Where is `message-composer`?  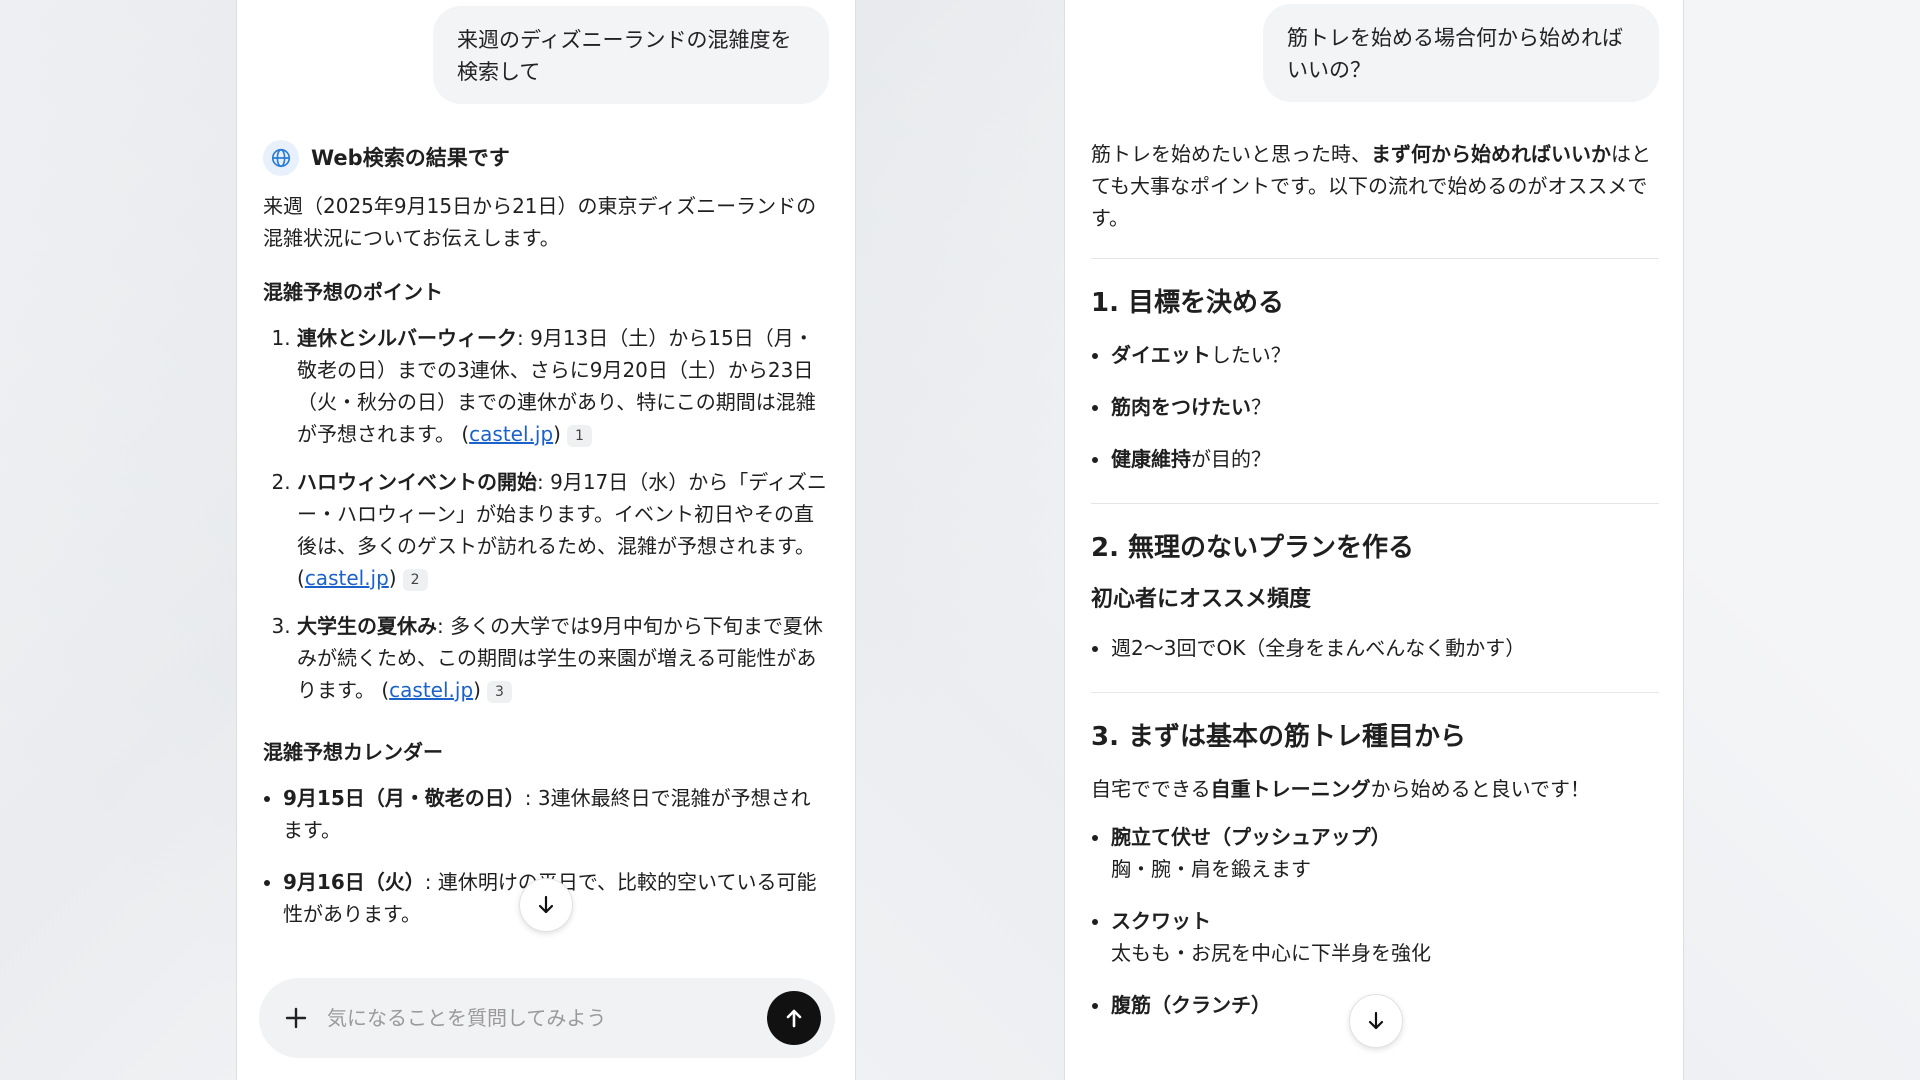
message-composer is located at coordinates (547, 1018).